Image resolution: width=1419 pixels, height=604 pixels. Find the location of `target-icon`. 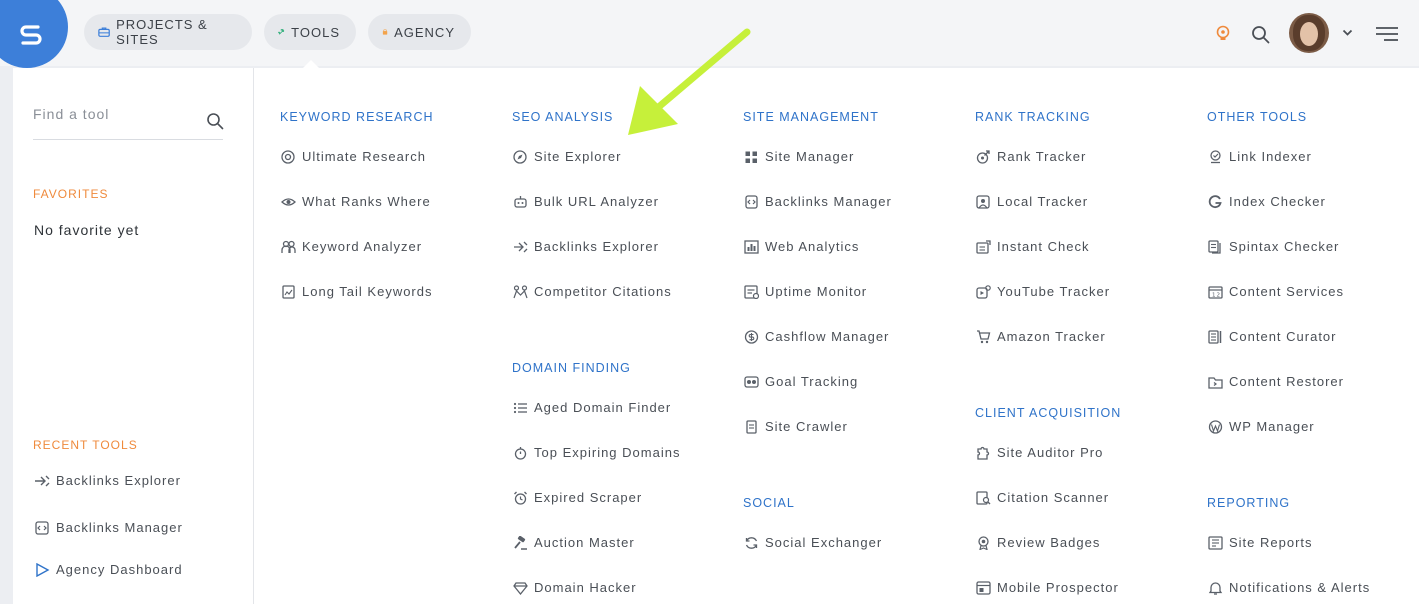

target-icon is located at coordinates (288, 156).